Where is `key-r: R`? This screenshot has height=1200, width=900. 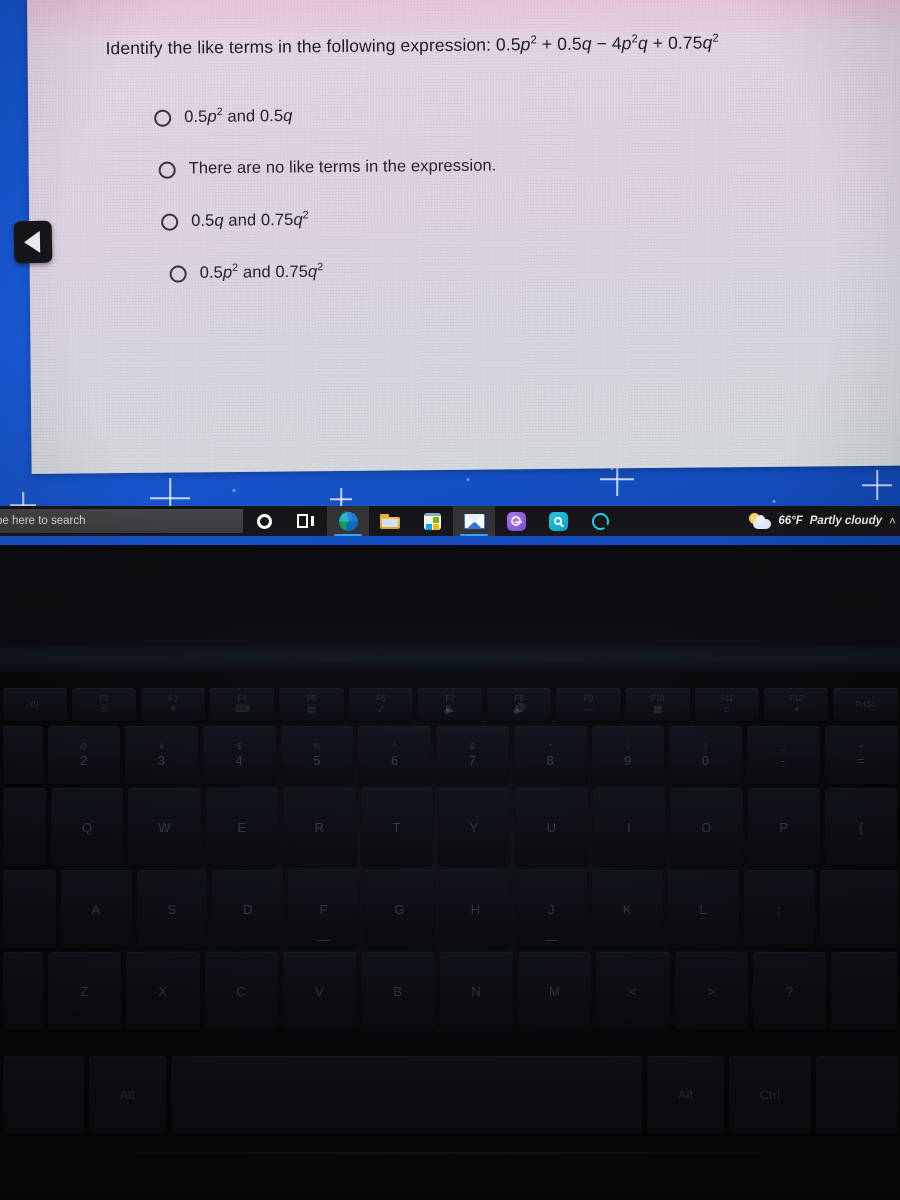 key-r: R is located at coordinates (319, 827).